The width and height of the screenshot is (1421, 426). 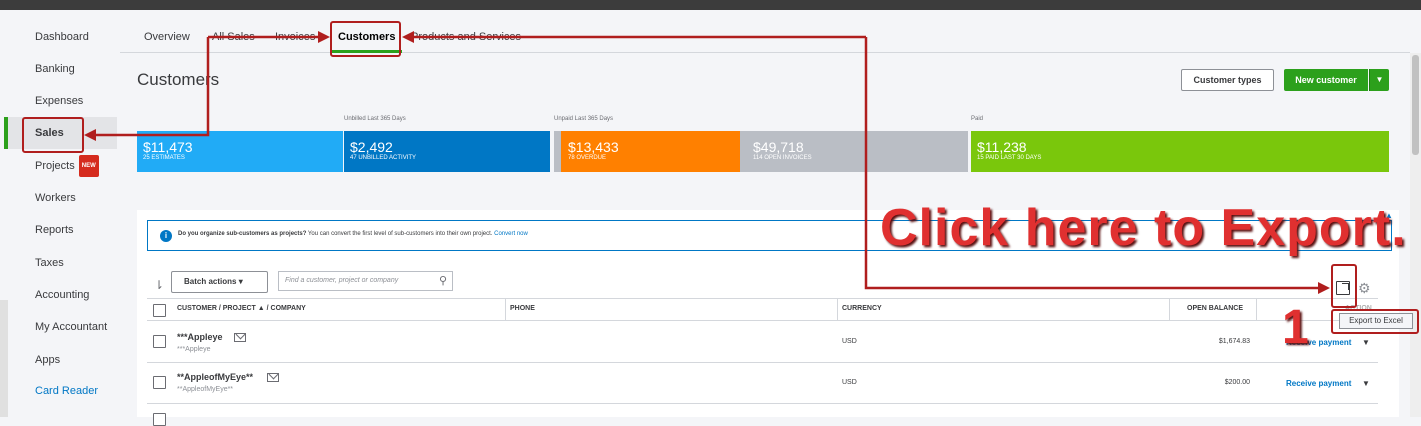 What do you see at coordinates (90, 135) in the screenshot?
I see `arrowhead-sales` at bounding box center [90, 135].